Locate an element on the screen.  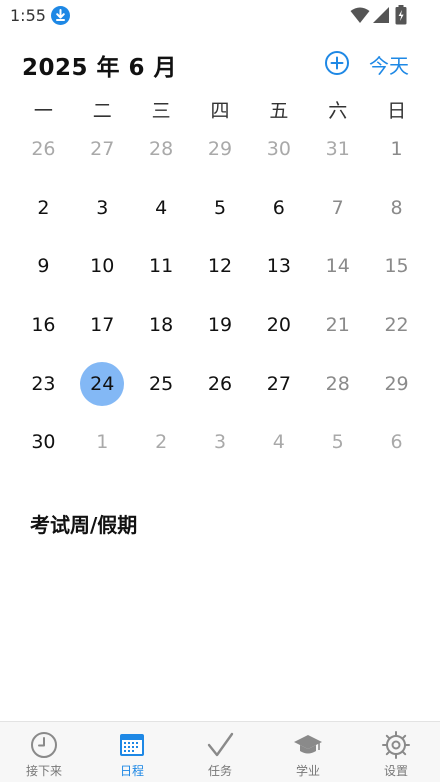
calendar-day: 13 is located at coordinates (278, 266).